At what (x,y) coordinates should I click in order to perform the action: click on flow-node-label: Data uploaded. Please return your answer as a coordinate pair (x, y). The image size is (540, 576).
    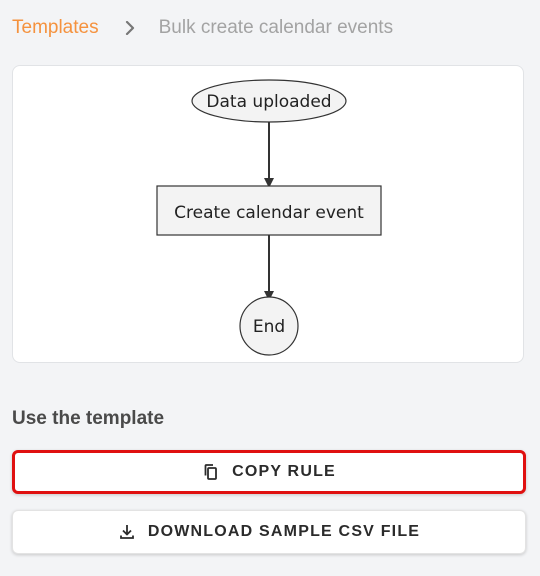
    Looking at the image, I should click on (268, 102).